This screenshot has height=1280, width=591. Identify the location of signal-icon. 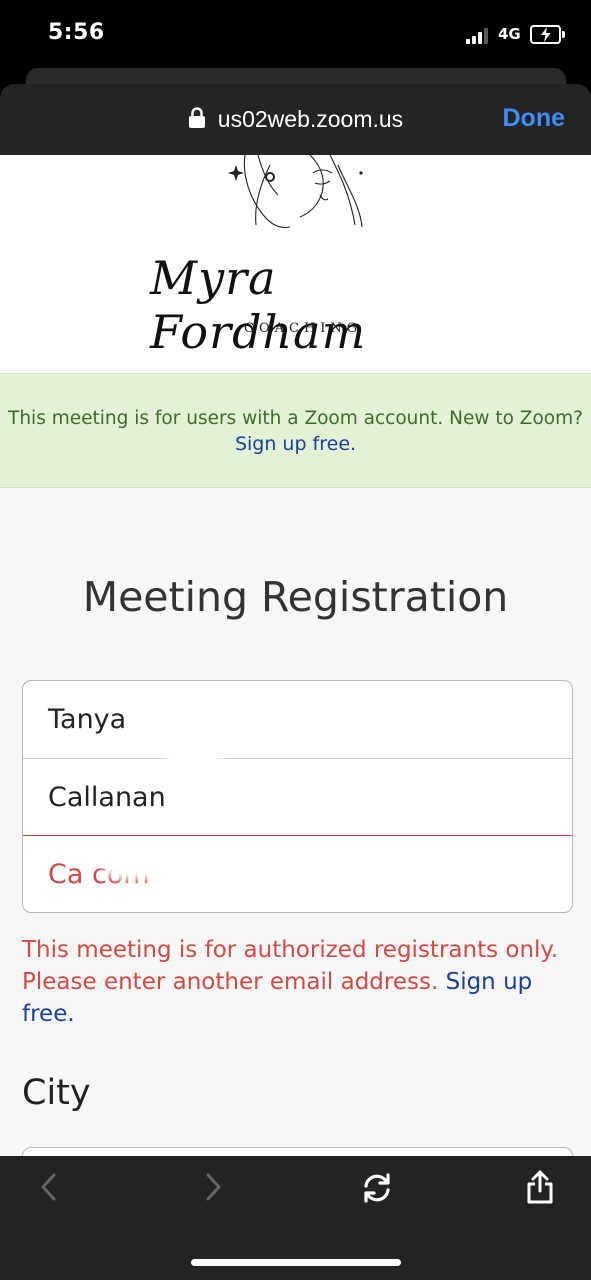
(478, 36).